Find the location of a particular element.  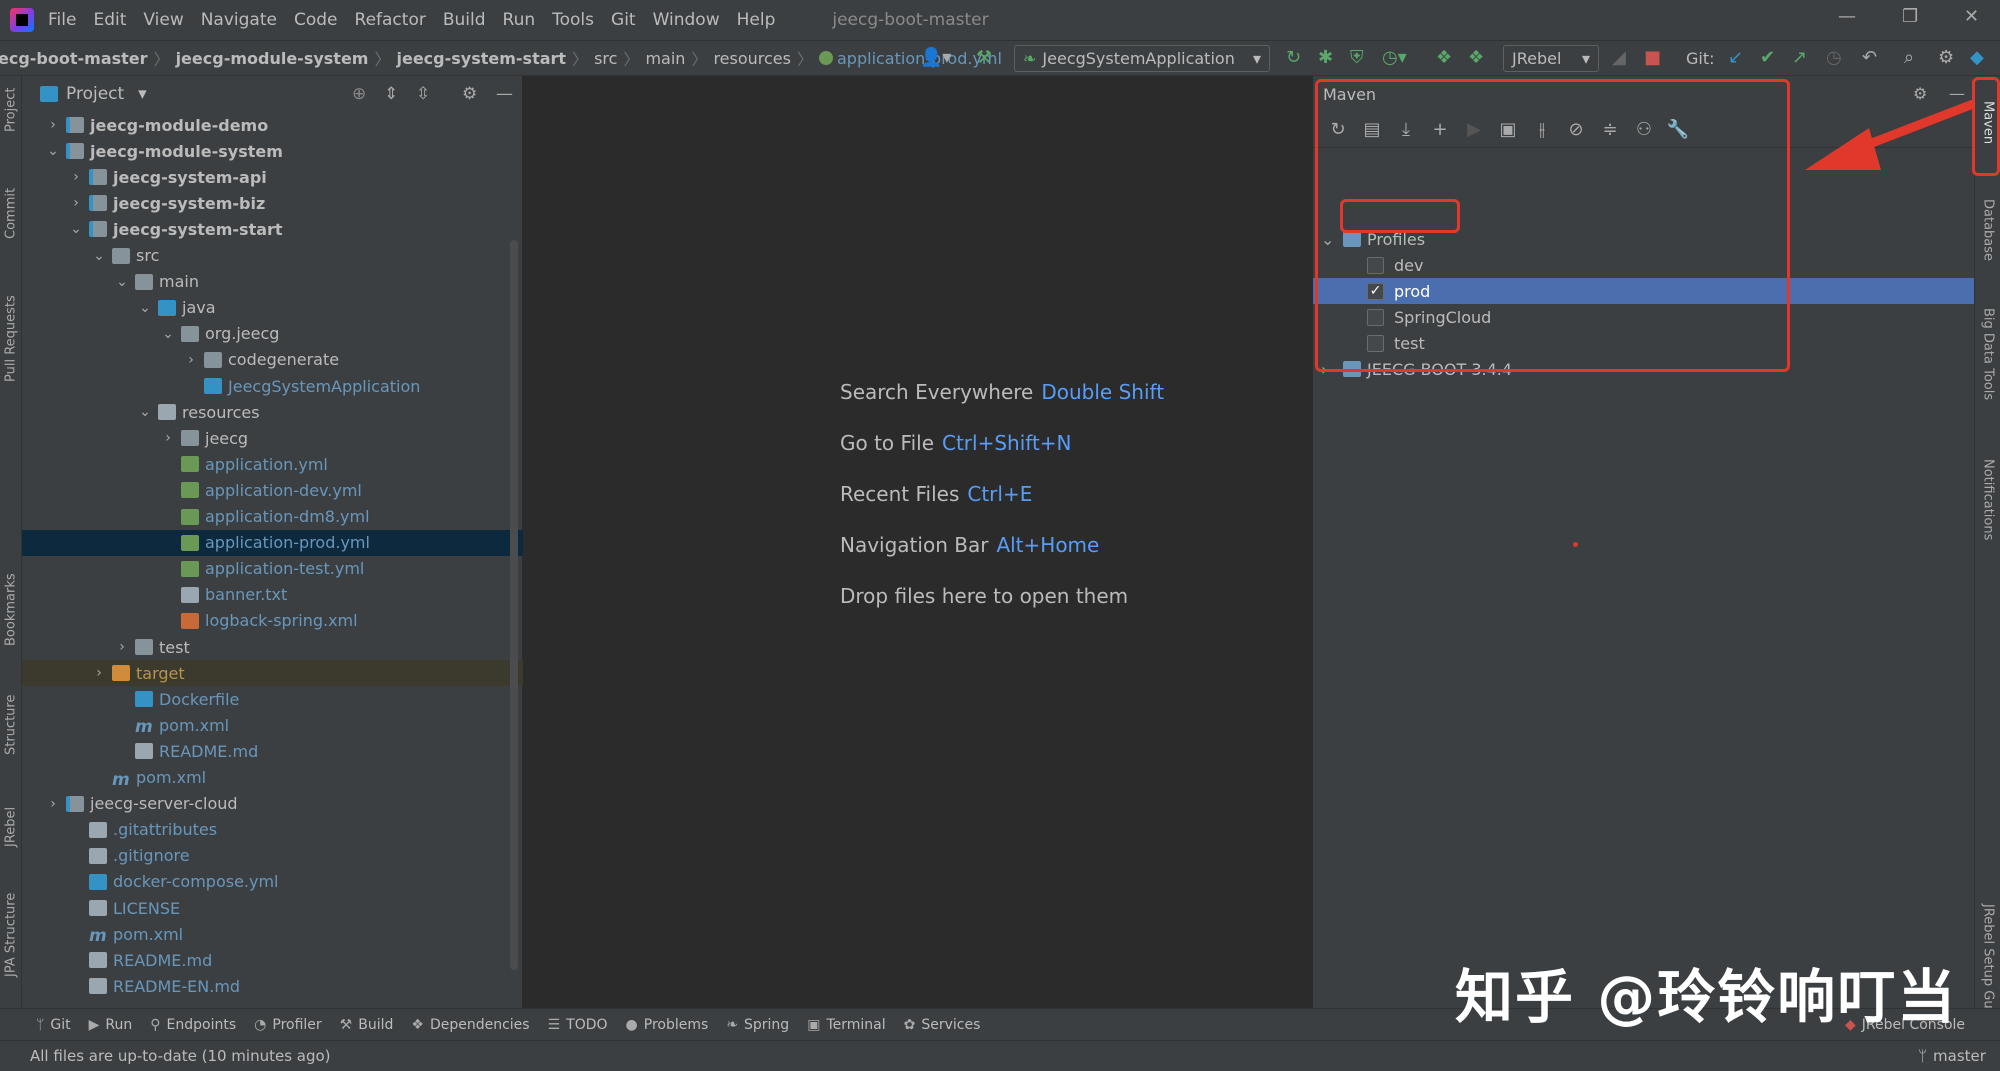

tree-row: ⌄ resources is located at coordinates (272, 412).